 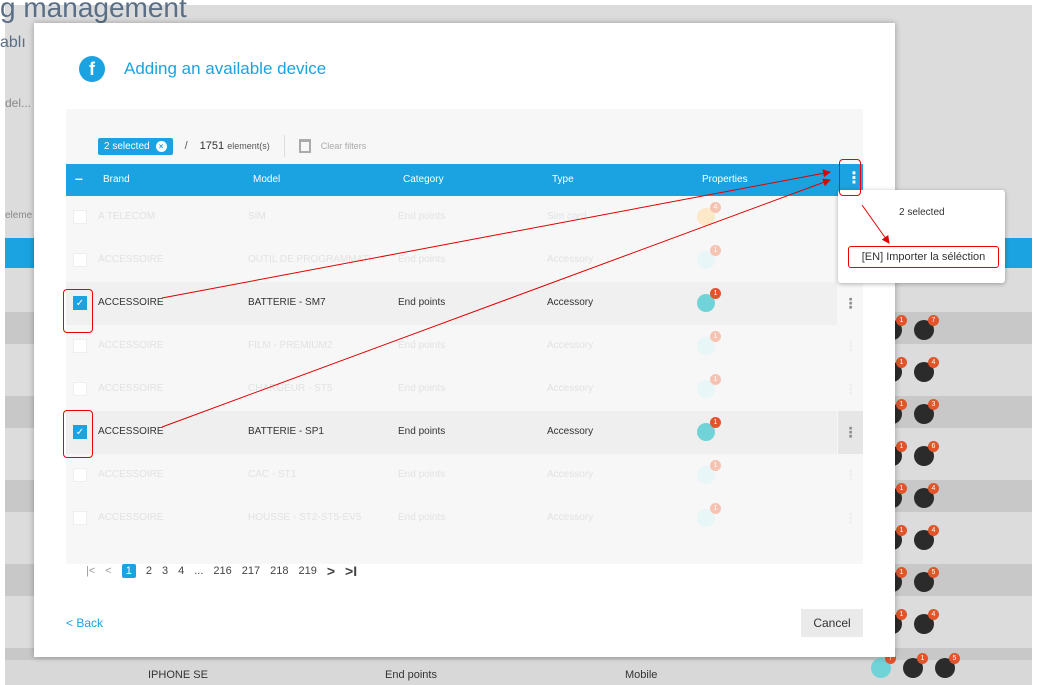 What do you see at coordinates (344, 146) in the screenshot?
I see `clear-filters-button: Clear filters` at bounding box center [344, 146].